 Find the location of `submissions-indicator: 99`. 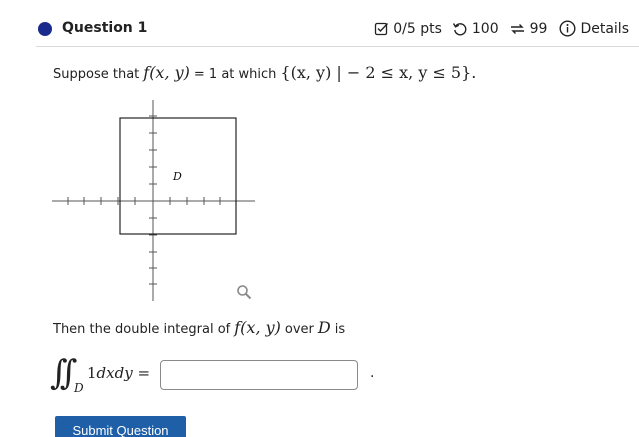

submissions-indicator: 99 is located at coordinates (528, 28).